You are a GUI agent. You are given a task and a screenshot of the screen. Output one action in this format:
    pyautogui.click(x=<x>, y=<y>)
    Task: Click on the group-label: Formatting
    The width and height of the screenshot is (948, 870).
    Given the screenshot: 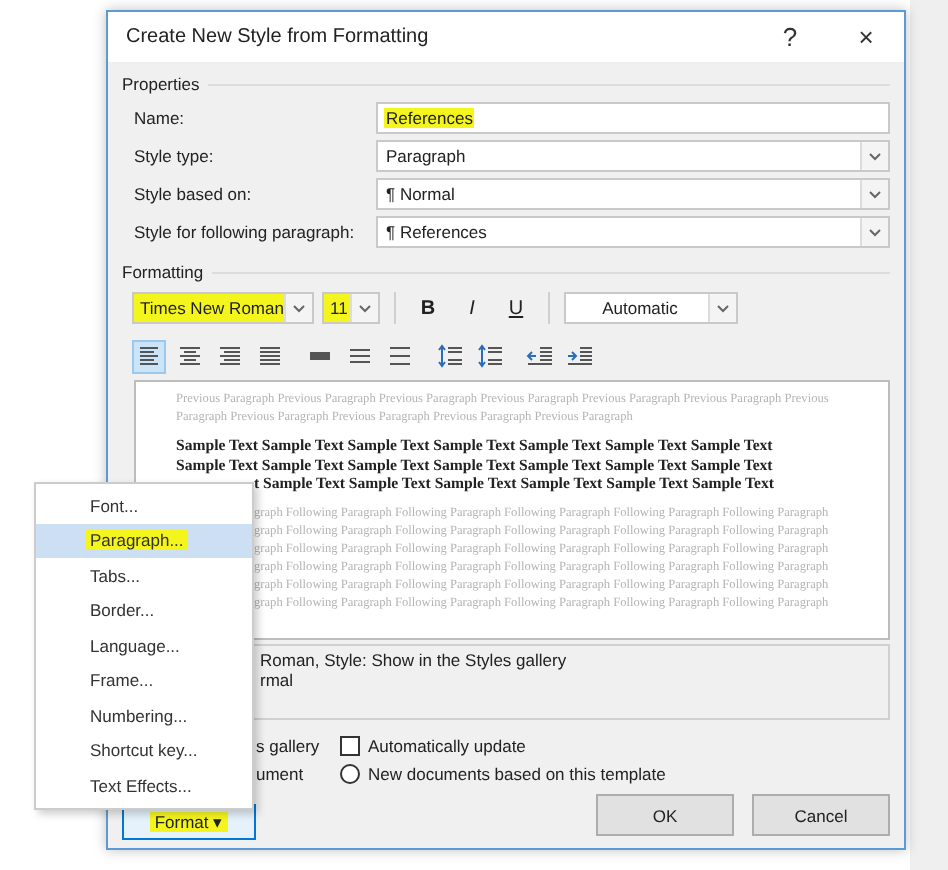 What is the action you would take?
    pyautogui.click(x=163, y=272)
    